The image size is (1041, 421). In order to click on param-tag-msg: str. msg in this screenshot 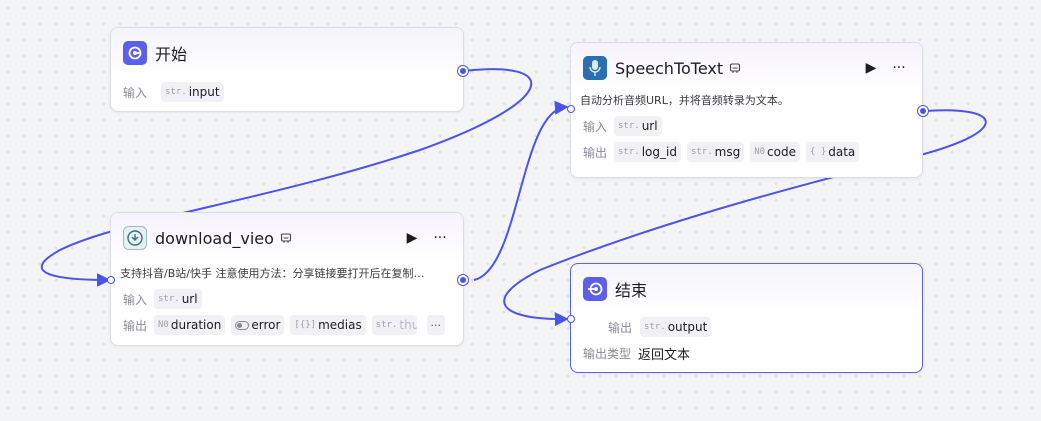, I will do `click(715, 152)`.